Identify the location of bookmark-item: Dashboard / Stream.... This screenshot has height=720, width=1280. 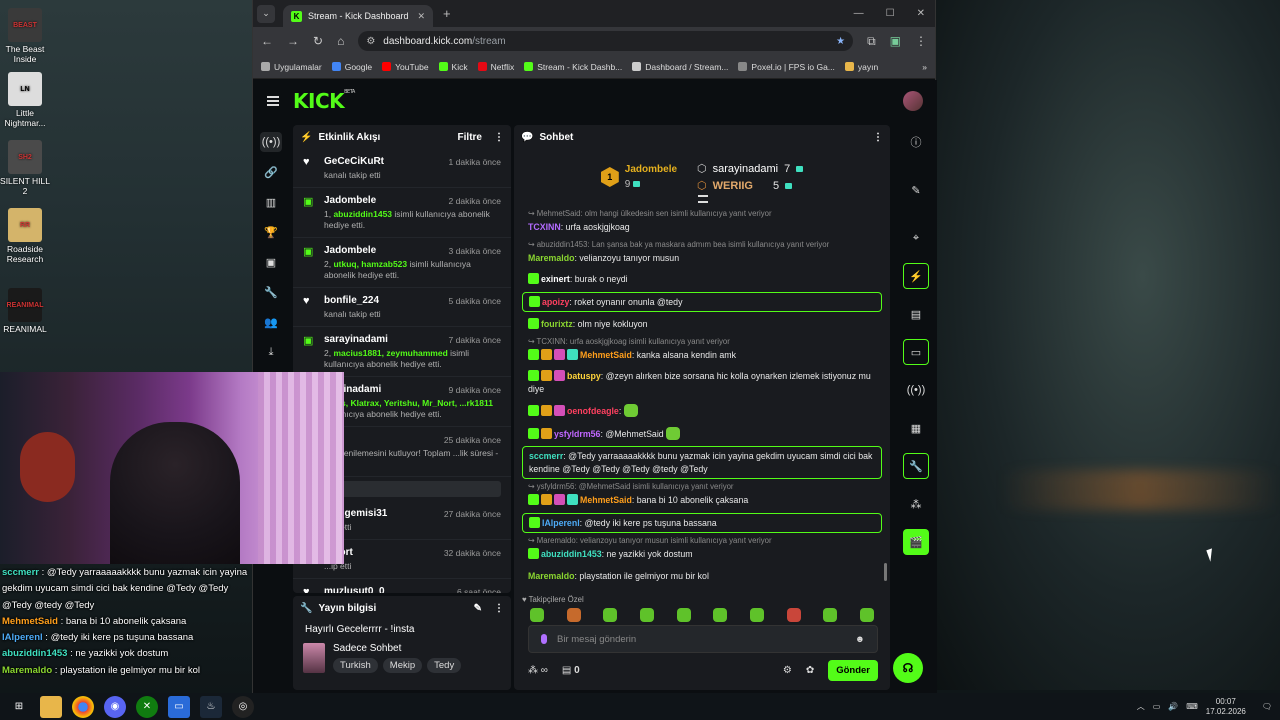
(680, 67).